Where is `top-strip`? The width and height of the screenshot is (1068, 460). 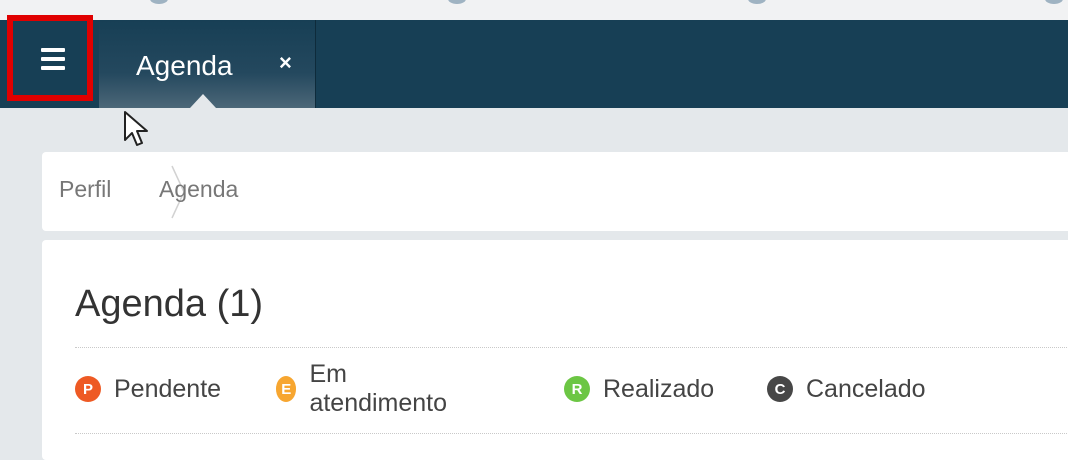 top-strip is located at coordinates (534, 10).